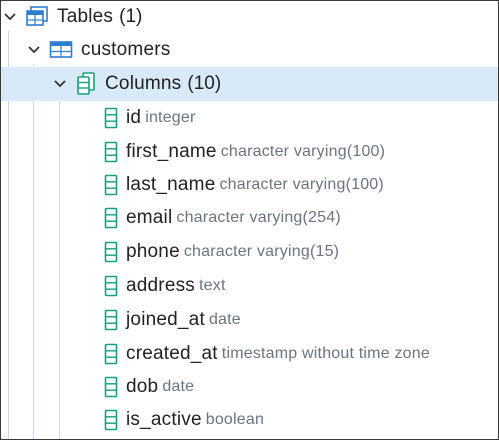 The width and height of the screenshot is (499, 440). What do you see at coordinates (235, 419) in the screenshot?
I see `column-type: boolean` at bounding box center [235, 419].